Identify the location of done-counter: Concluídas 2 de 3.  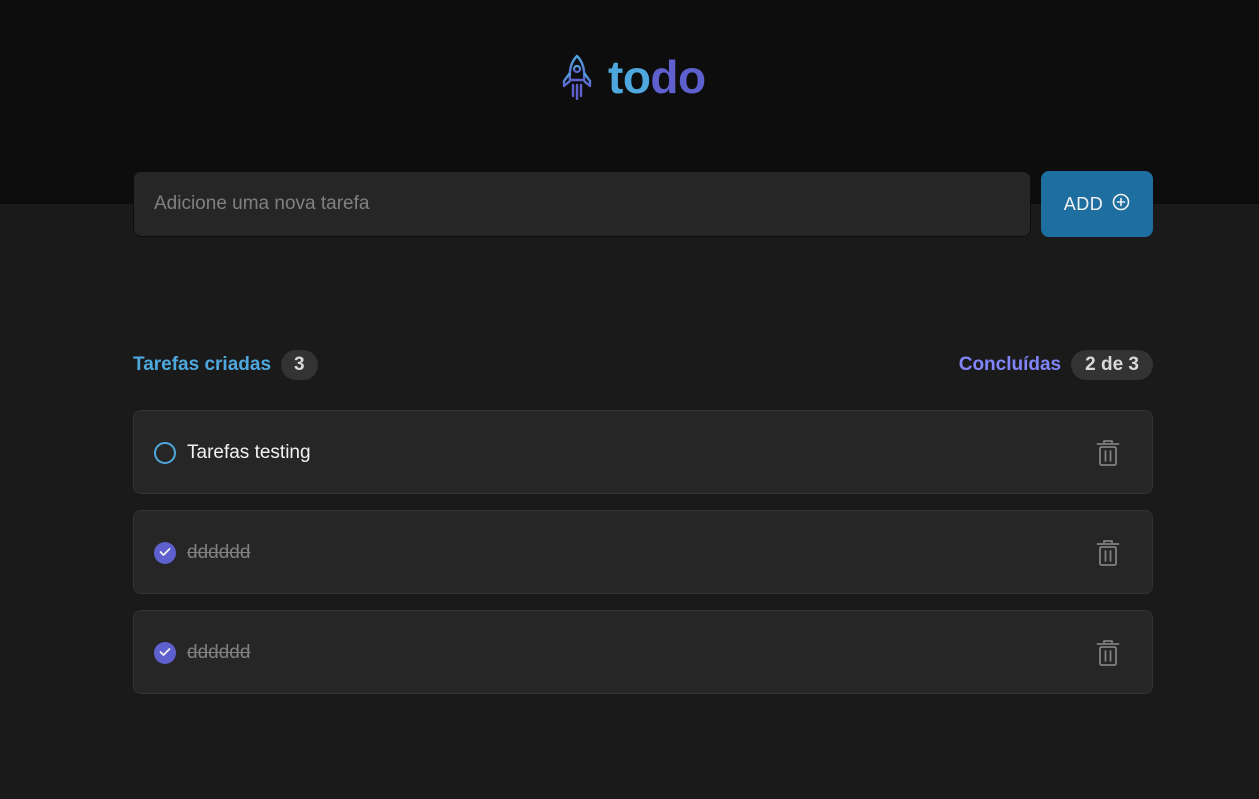
(1056, 365).